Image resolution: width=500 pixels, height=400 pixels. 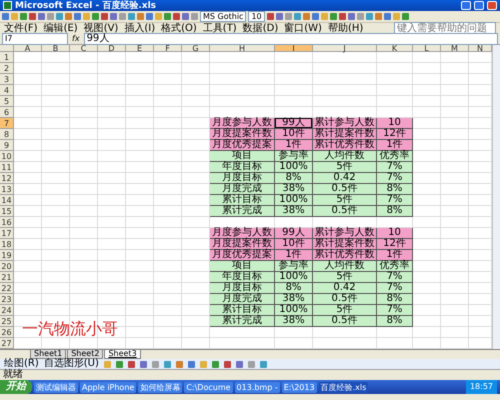 I want to click on font-name-field: MS Gothic, so click(x=223, y=16).